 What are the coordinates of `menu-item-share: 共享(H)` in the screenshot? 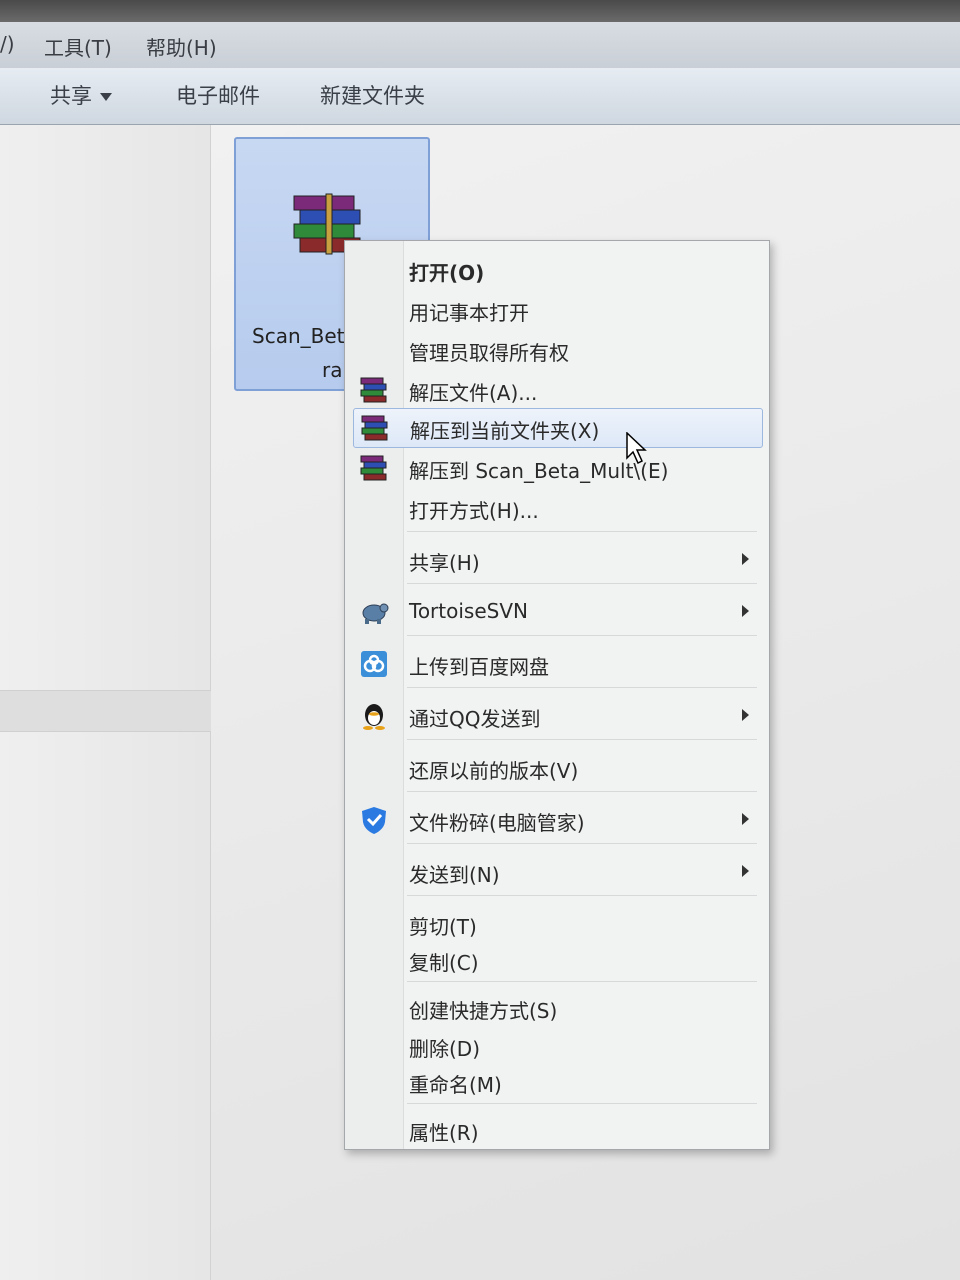 It's located at (557, 560).